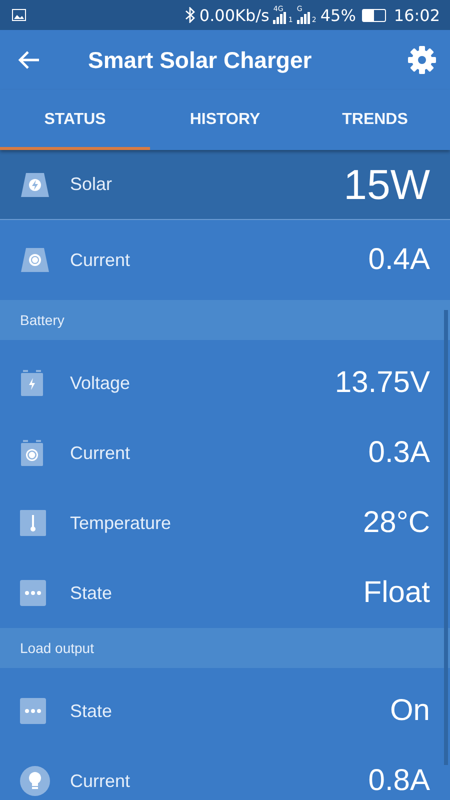 The image size is (450, 800). What do you see at coordinates (374, 15) in the screenshot?
I see `battery-icon` at bounding box center [374, 15].